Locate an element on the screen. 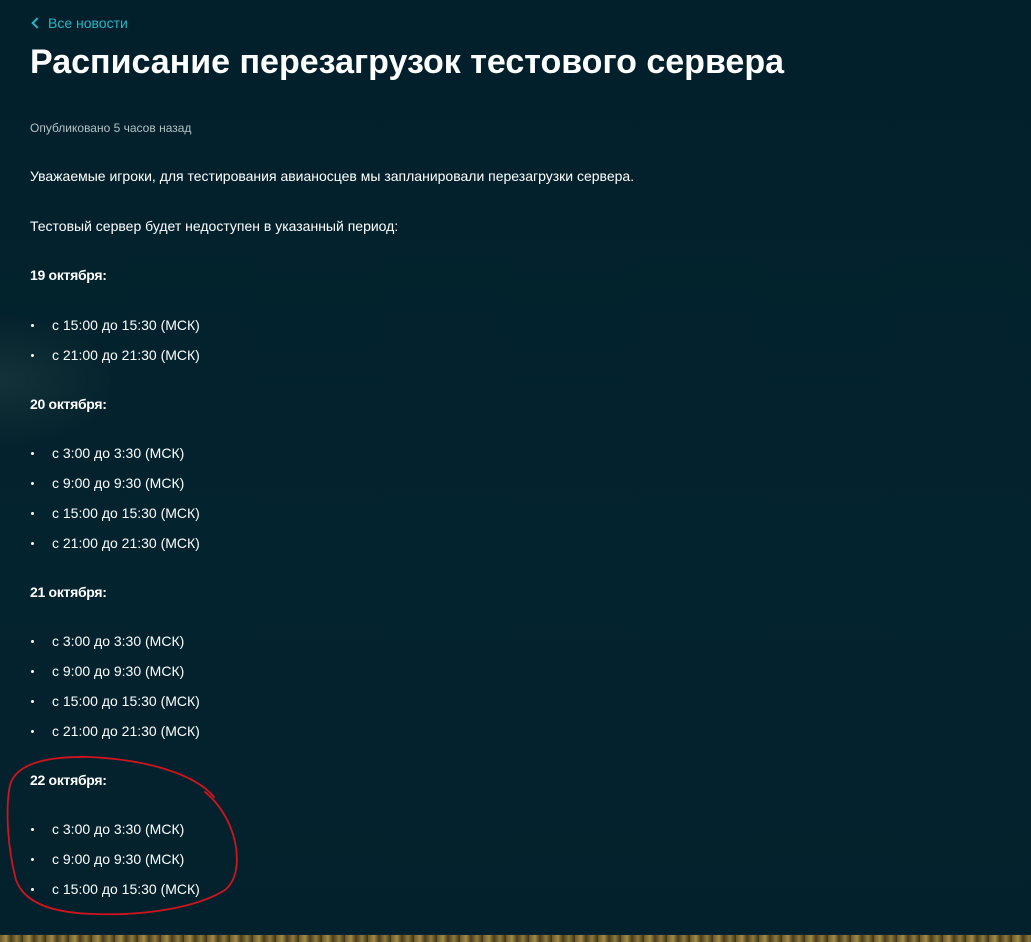  date-heading: 19 октября: is located at coordinates (68, 275).